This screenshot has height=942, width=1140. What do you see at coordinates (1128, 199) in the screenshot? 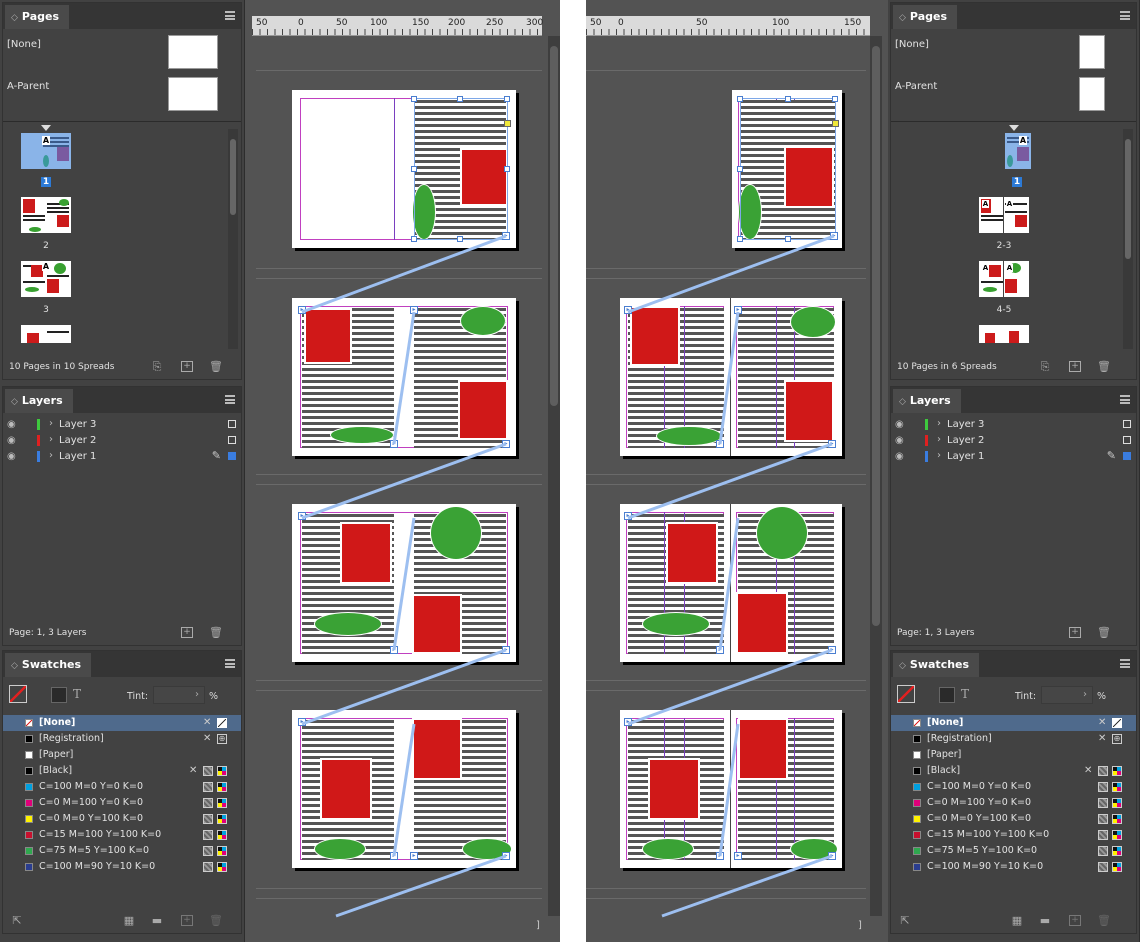
I see `pages-scroll-thumb` at bounding box center [1128, 199].